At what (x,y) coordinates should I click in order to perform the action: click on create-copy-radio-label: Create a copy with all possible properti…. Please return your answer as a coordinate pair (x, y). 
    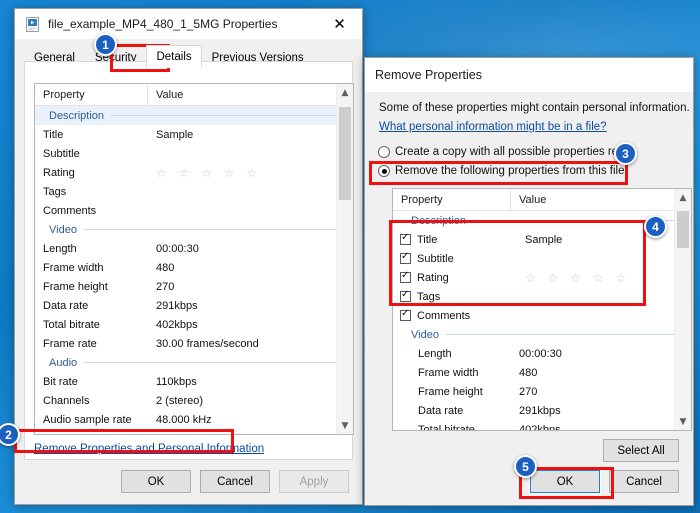
    Looking at the image, I should click on (515, 152).